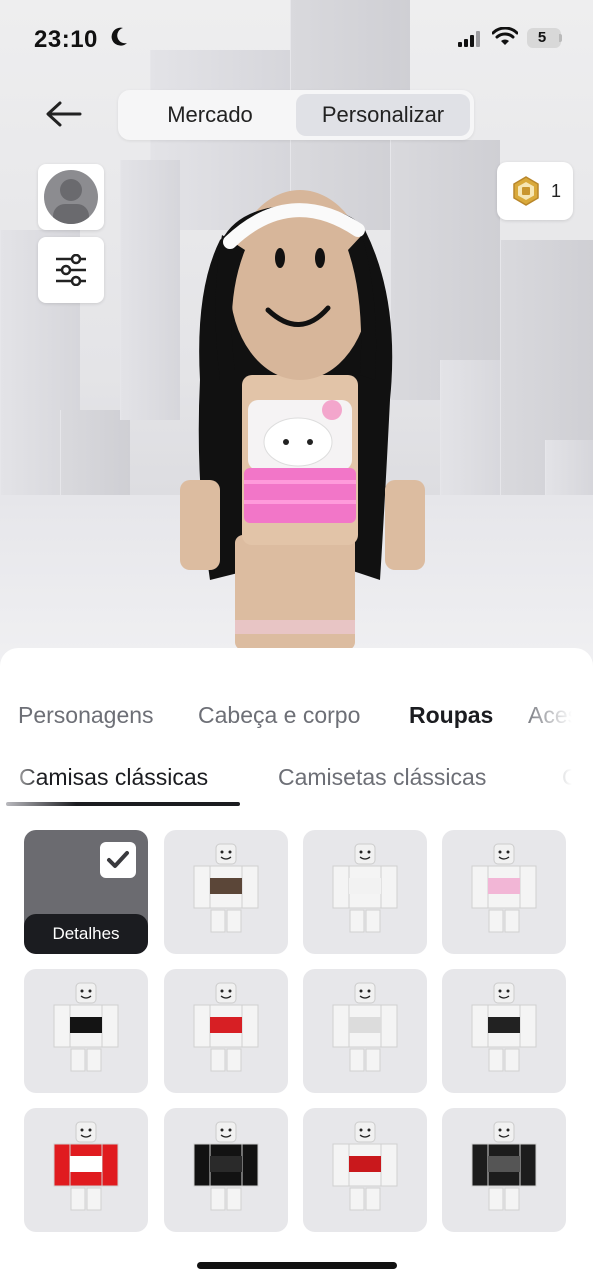 Image resolution: width=593 pixels, height=1280 pixels. Describe the element at coordinates (553, 715) in the screenshot. I see `tab-acessorios: Aces` at that location.